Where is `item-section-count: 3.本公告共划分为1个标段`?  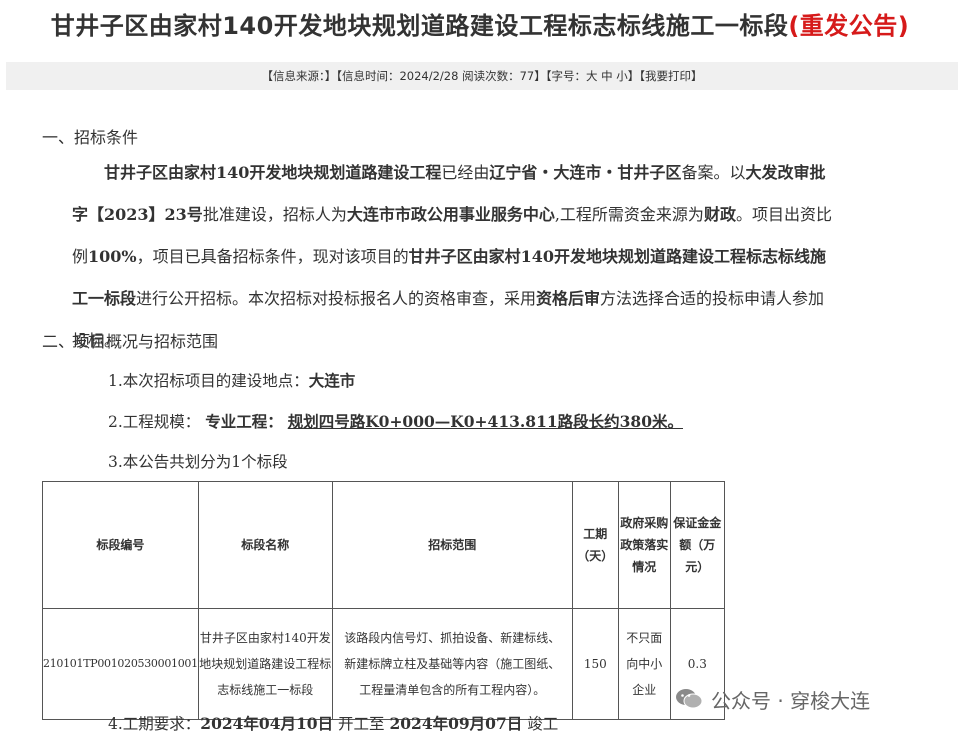 item-section-count: 3.本公告共划分为1个标段 is located at coordinates (198, 462).